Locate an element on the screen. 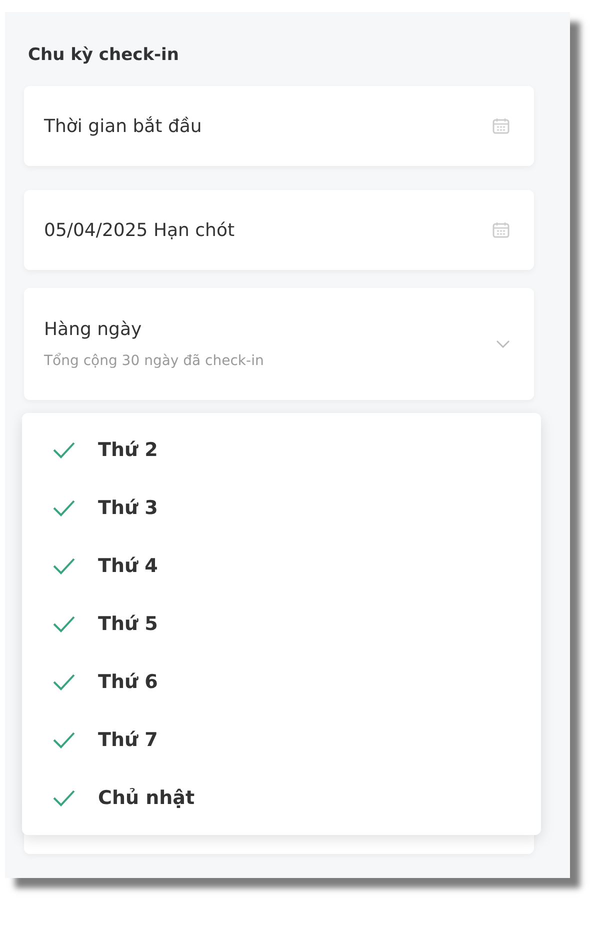  repeat-select: Hàng ngày Tổng cộng 30 ngày đã check-in is located at coordinates (279, 344).